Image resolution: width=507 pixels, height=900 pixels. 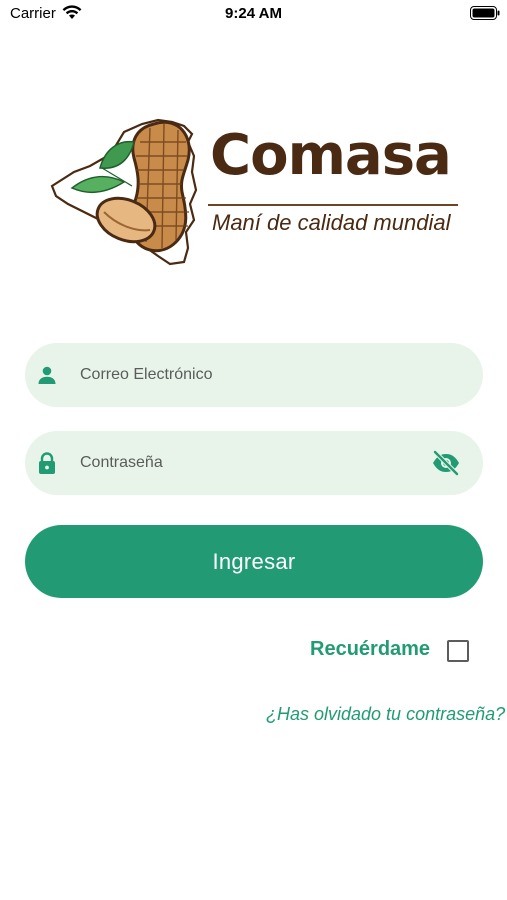 What do you see at coordinates (254, 561) in the screenshot?
I see `login-button: Ingresar` at bounding box center [254, 561].